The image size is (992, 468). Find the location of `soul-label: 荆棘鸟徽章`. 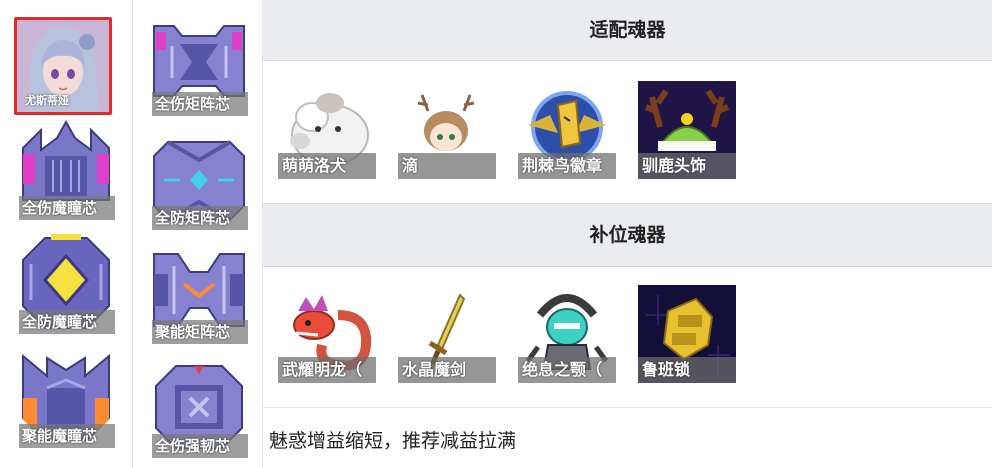

soul-label: 荆棘鸟徽章 is located at coordinates (567, 166).